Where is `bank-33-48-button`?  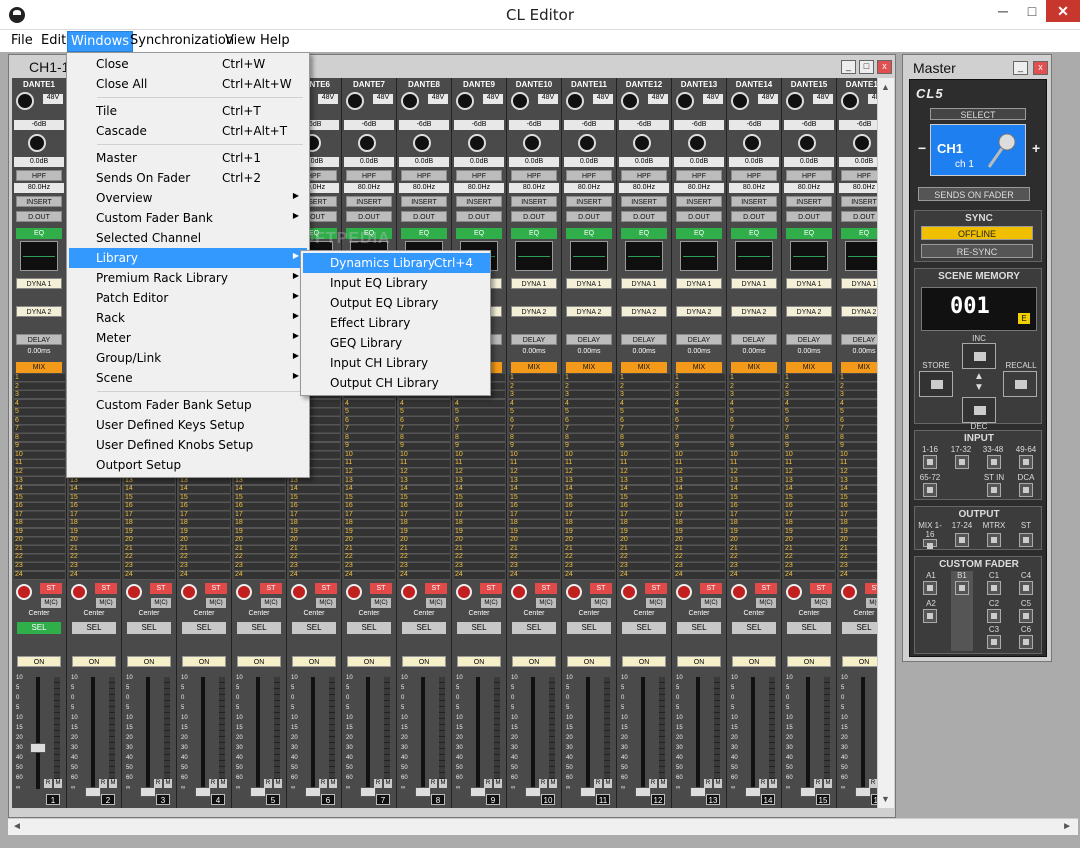 bank-33-48-button is located at coordinates (994, 462).